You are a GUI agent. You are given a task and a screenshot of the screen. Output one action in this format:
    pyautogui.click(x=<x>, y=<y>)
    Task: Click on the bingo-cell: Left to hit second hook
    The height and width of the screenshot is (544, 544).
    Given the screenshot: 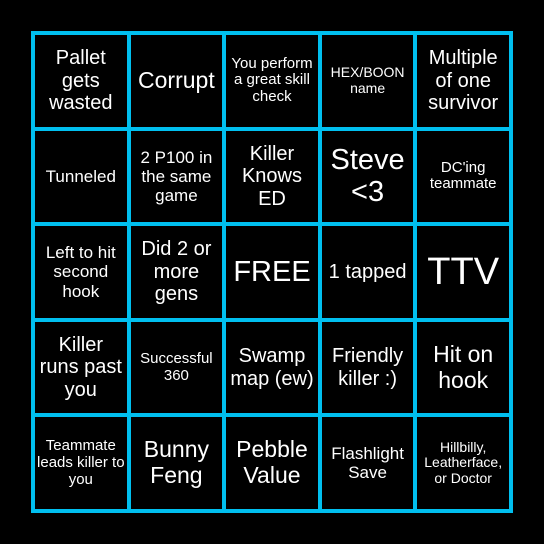 What is the action you would take?
    pyautogui.click(x=81, y=272)
    